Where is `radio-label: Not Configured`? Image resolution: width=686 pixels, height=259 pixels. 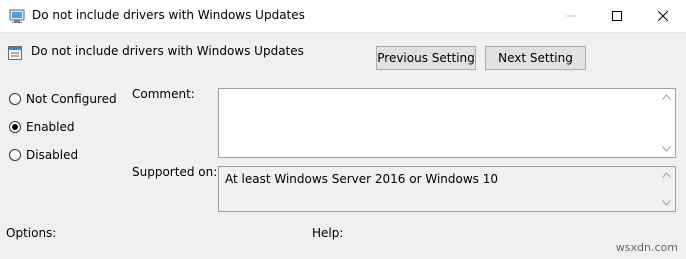
radio-label: Not Configured is located at coordinates (71, 99).